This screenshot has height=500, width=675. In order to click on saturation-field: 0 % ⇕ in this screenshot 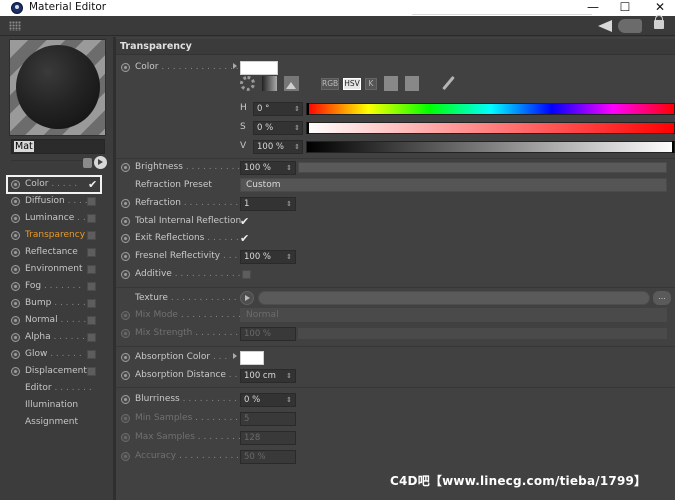, I will do `click(278, 128)`.